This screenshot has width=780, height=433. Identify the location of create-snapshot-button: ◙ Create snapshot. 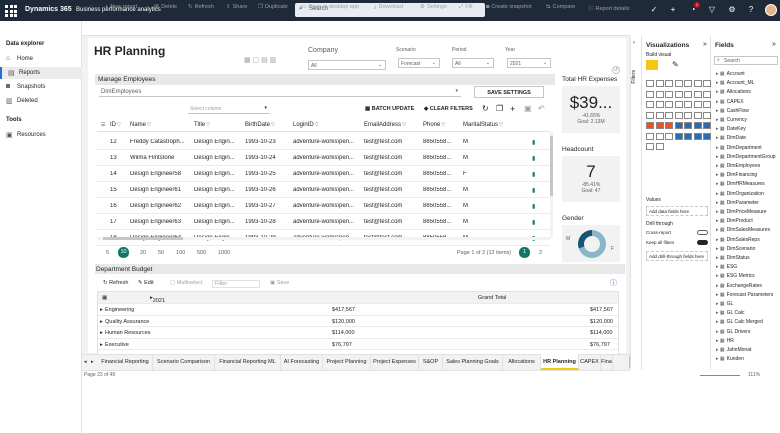
(509, 7).